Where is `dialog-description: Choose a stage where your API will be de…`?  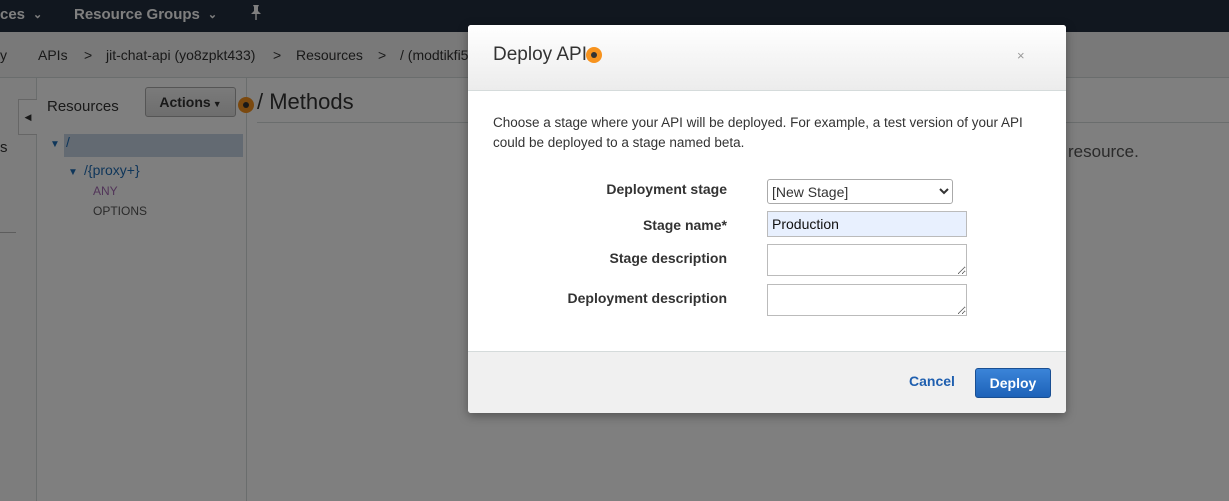 dialog-description: Choose a stage where your API will be de… is located at coordinates (758, 132).